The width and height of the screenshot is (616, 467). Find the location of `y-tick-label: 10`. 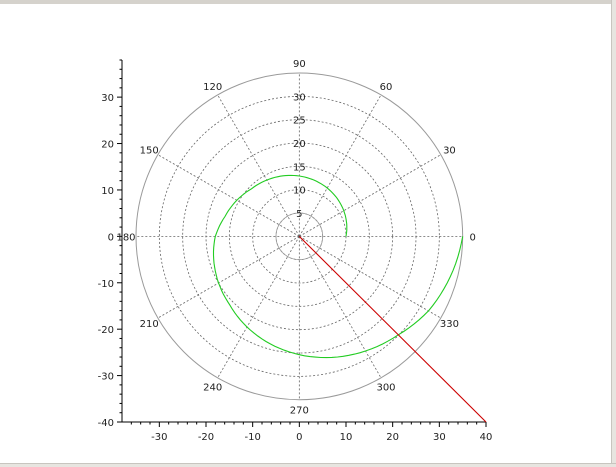

y-tick-label: 10 is located at coordinates (107, 191).